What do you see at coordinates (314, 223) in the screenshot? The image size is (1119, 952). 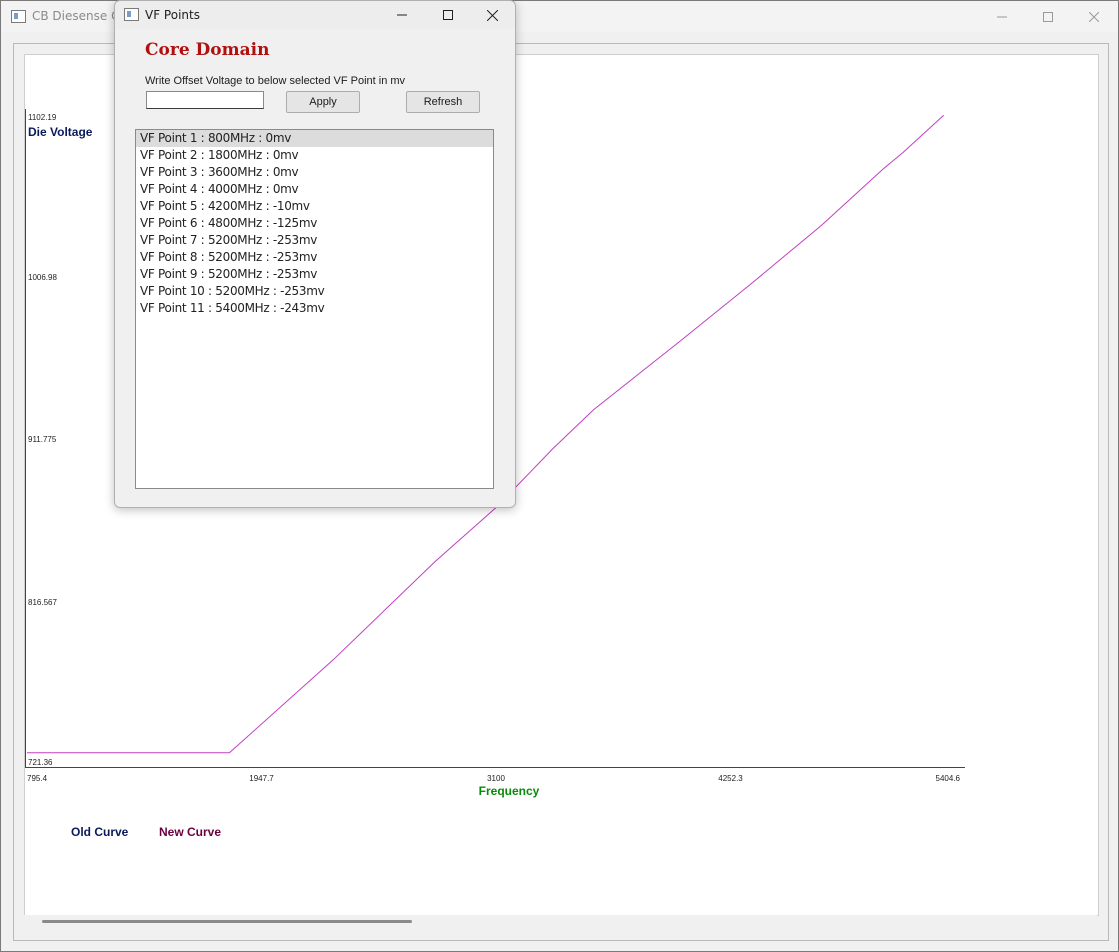 I see `vf-point-item: VF Point 6 : 4800MHz : -125mv` at bounding box center [314, 223].